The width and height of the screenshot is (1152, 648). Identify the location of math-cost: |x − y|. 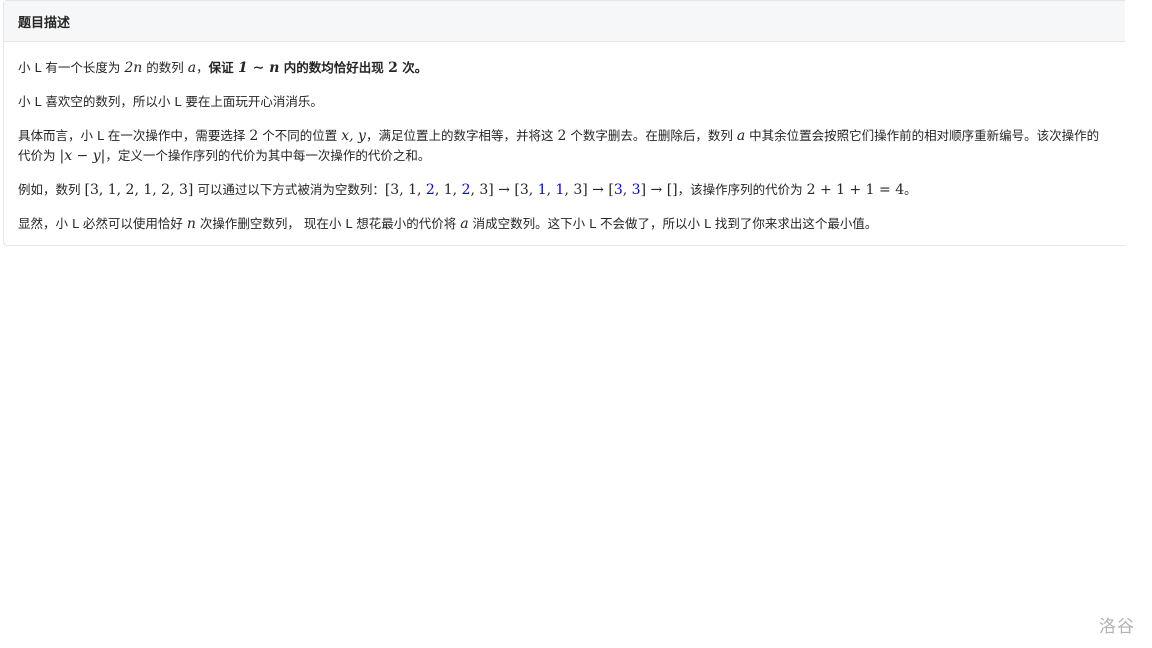
(82, 156).